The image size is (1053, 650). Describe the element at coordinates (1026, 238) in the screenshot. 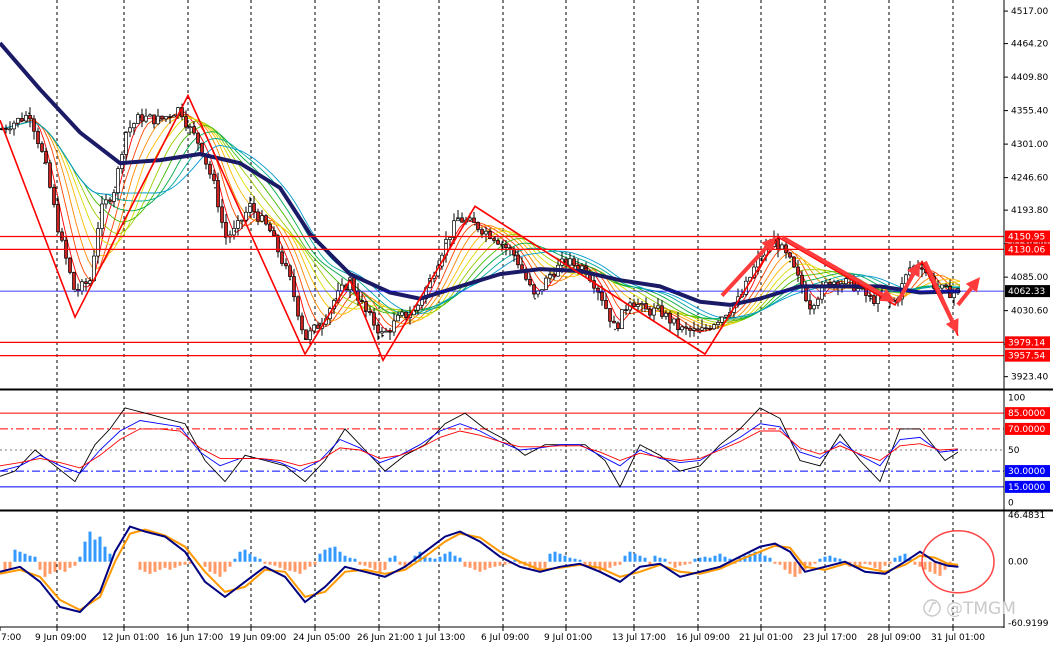

I see `level-tag-label: 4150.95` at that location.